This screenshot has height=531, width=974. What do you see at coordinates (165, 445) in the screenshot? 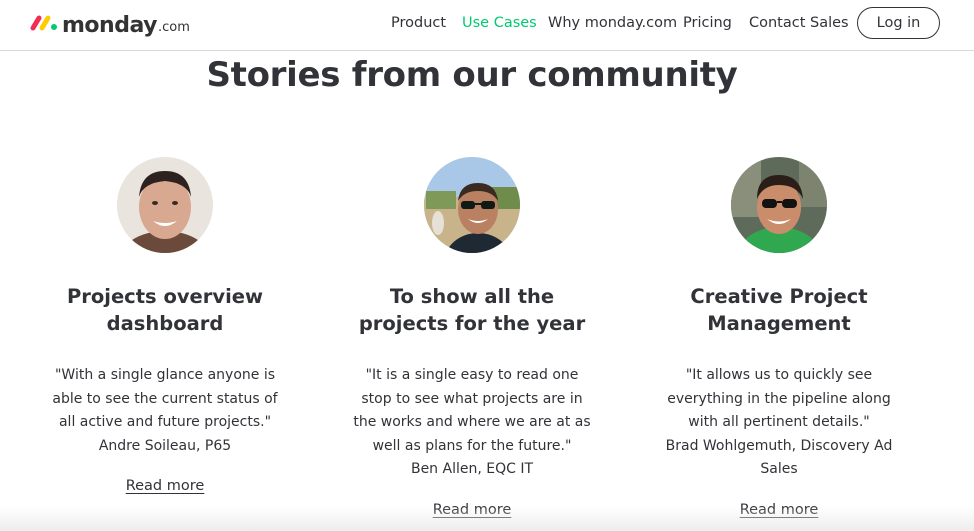
I see `card-author: Andre Soileau, P65` at bounding box center [165, 445].